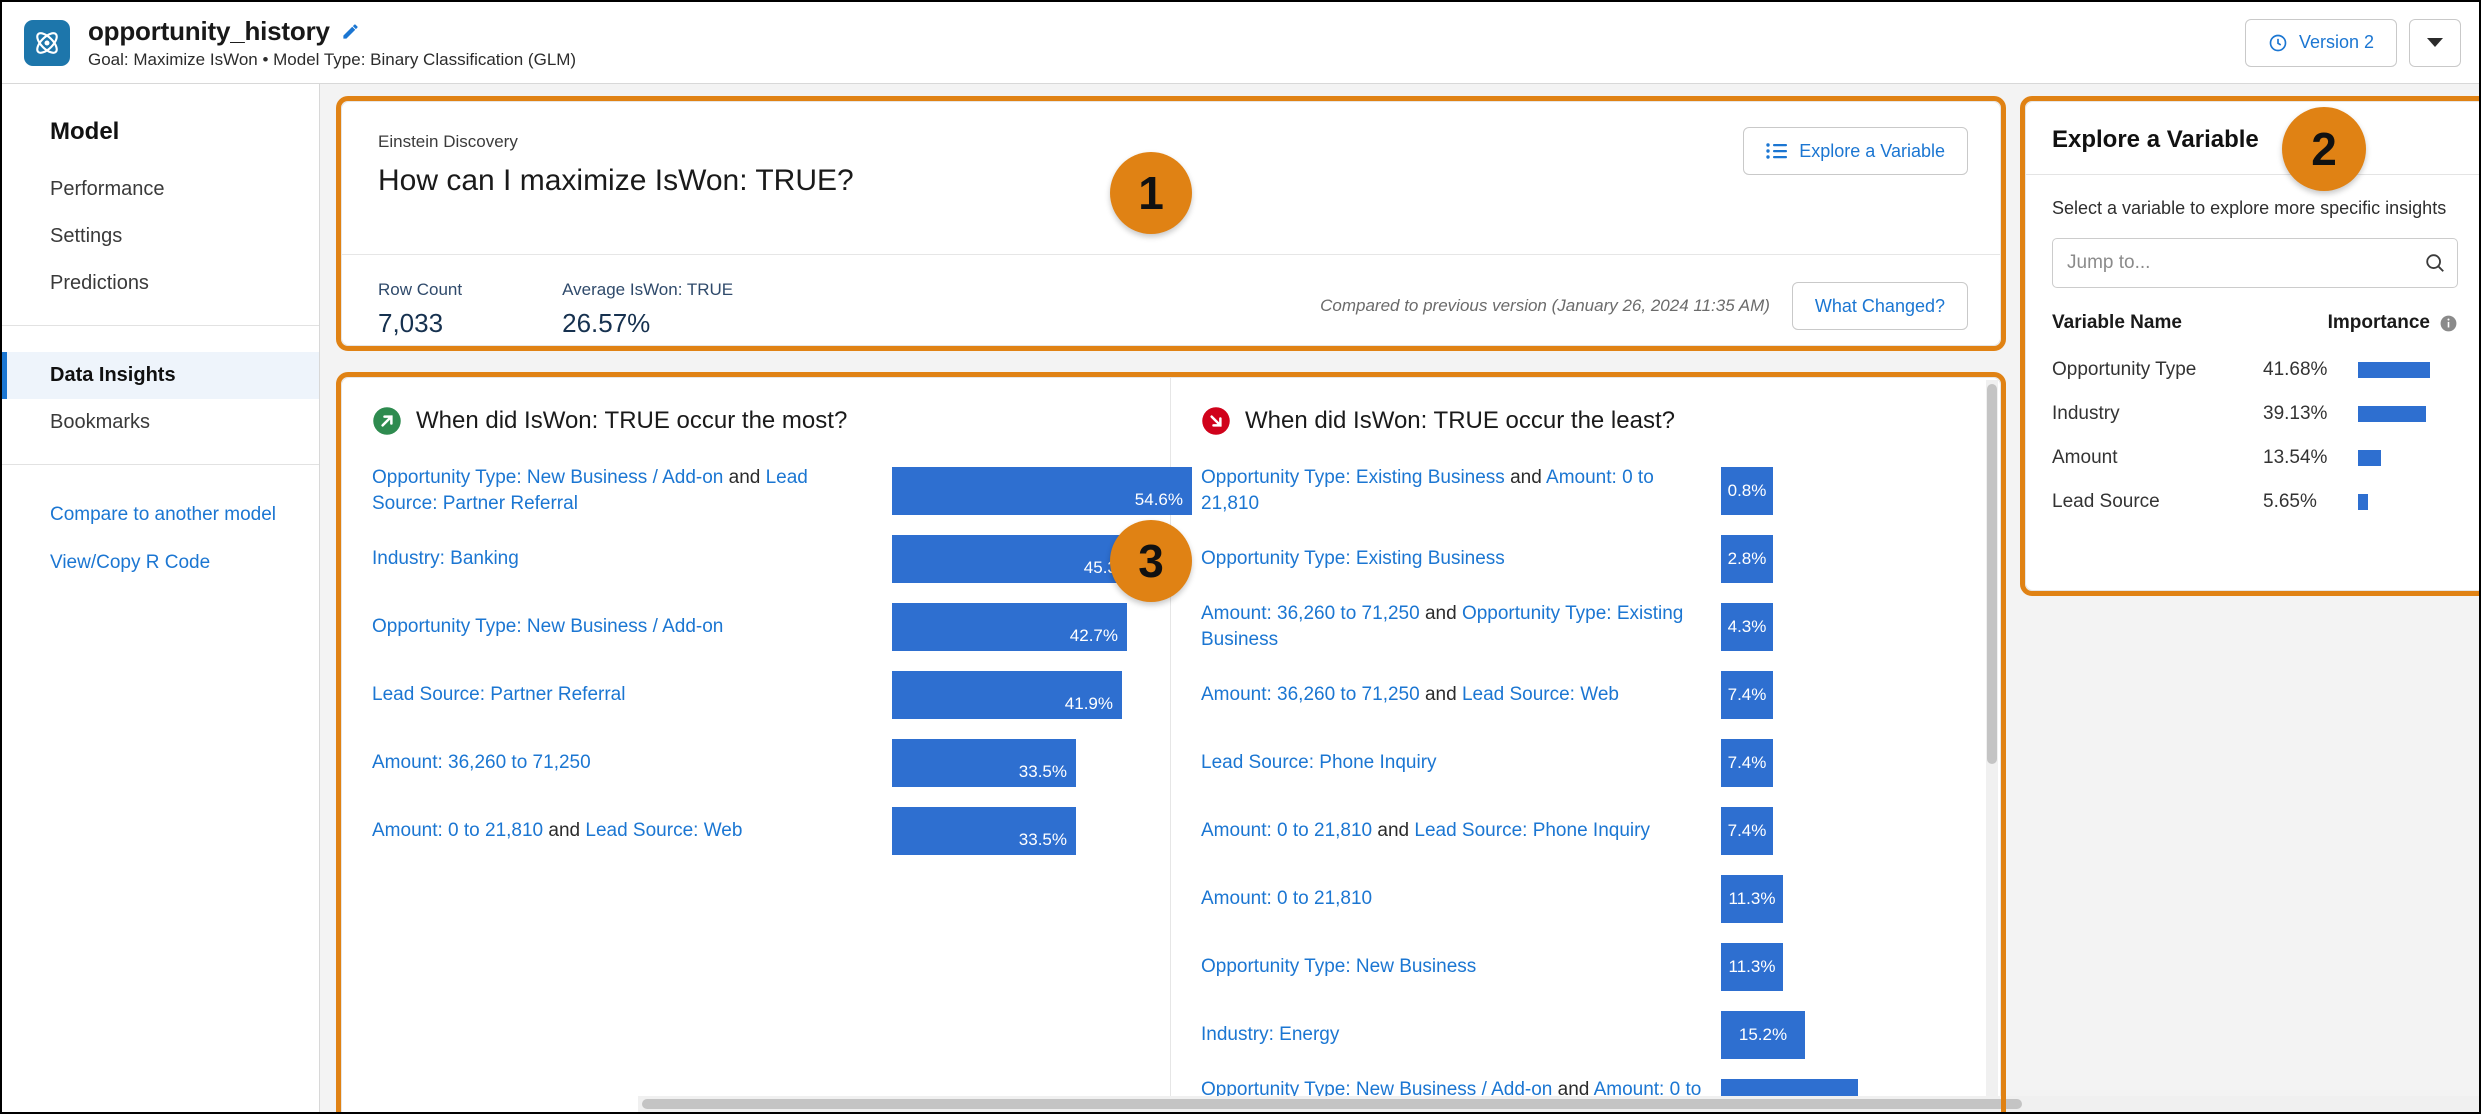 The height and width of the screenshot is (1114, 2481). I want to click on sidebar-item-performance: Performance, so click(160, 189).